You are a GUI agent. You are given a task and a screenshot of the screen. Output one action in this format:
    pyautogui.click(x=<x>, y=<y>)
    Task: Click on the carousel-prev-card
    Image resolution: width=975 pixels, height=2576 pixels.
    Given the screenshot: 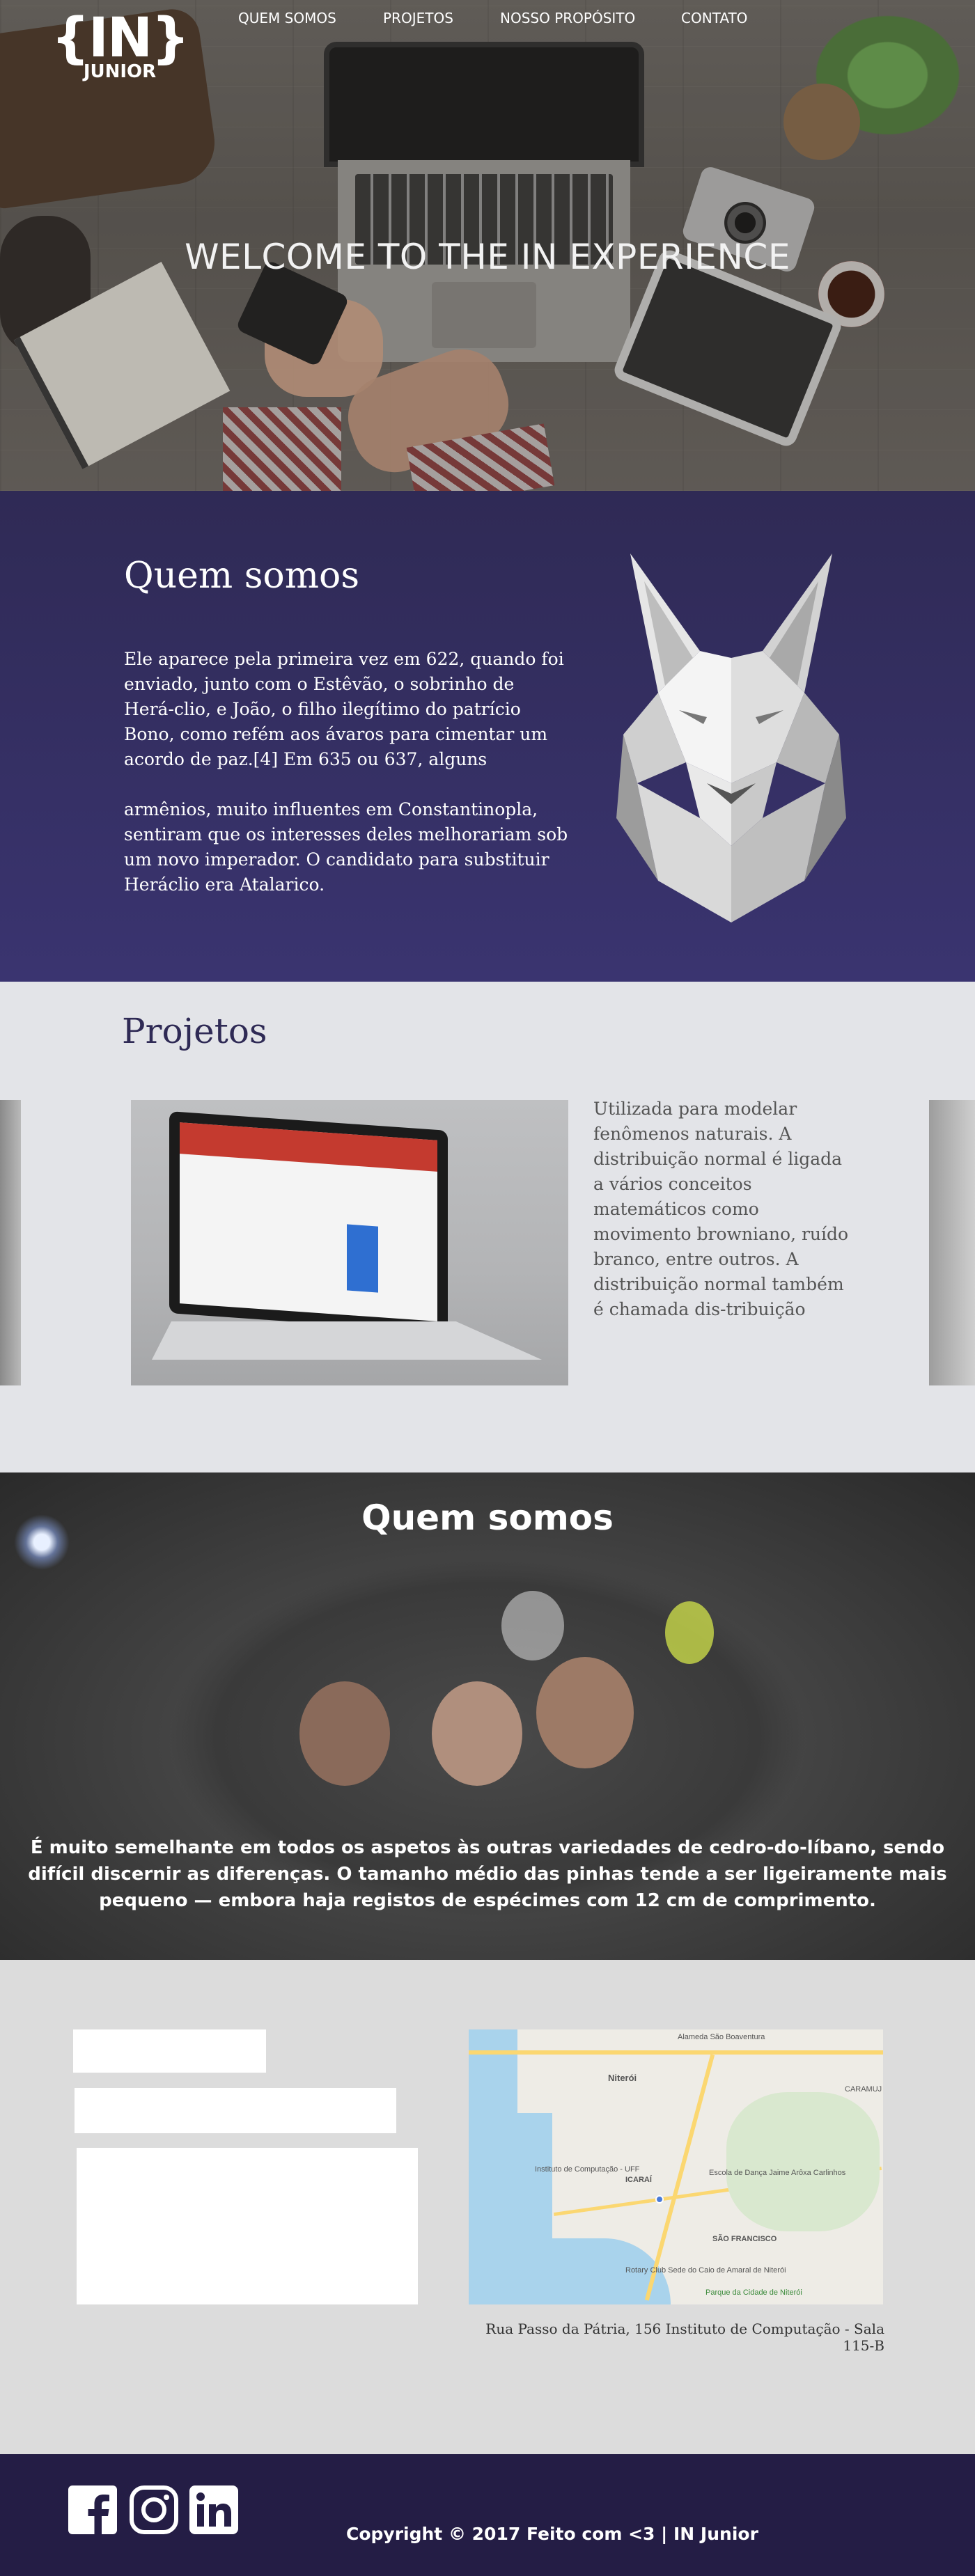 What is the action you would take?
    pyautogui.click(x=10, y=1242)
    